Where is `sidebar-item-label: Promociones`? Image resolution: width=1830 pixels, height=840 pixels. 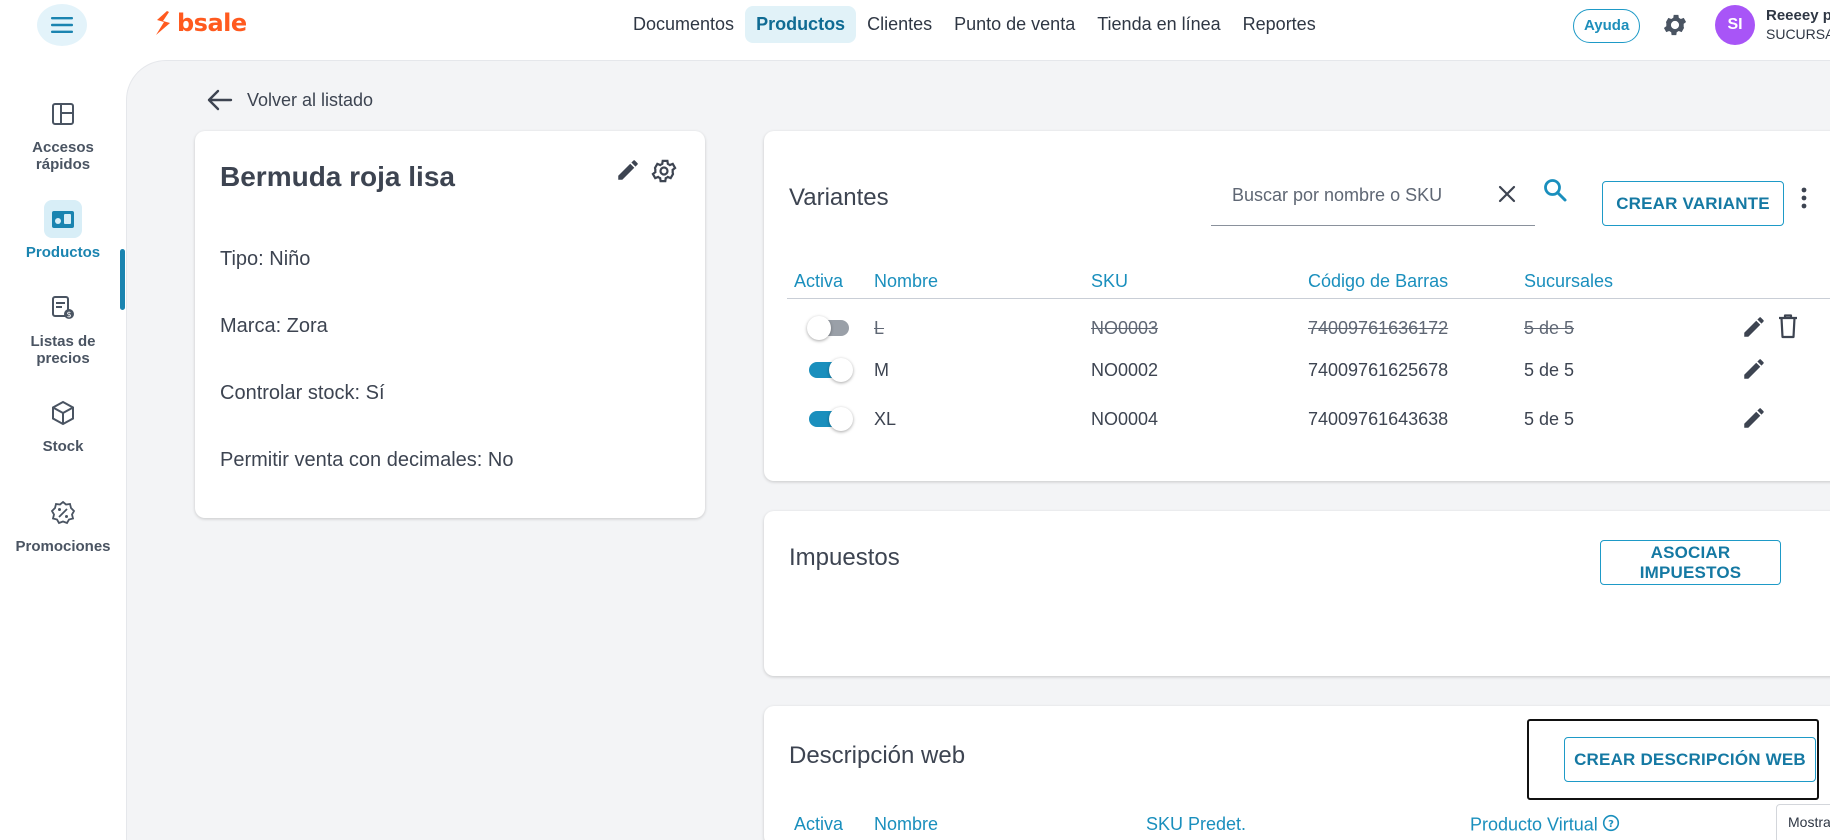 sidebar-item-label: Promociones is located at coordinates (63, 546).